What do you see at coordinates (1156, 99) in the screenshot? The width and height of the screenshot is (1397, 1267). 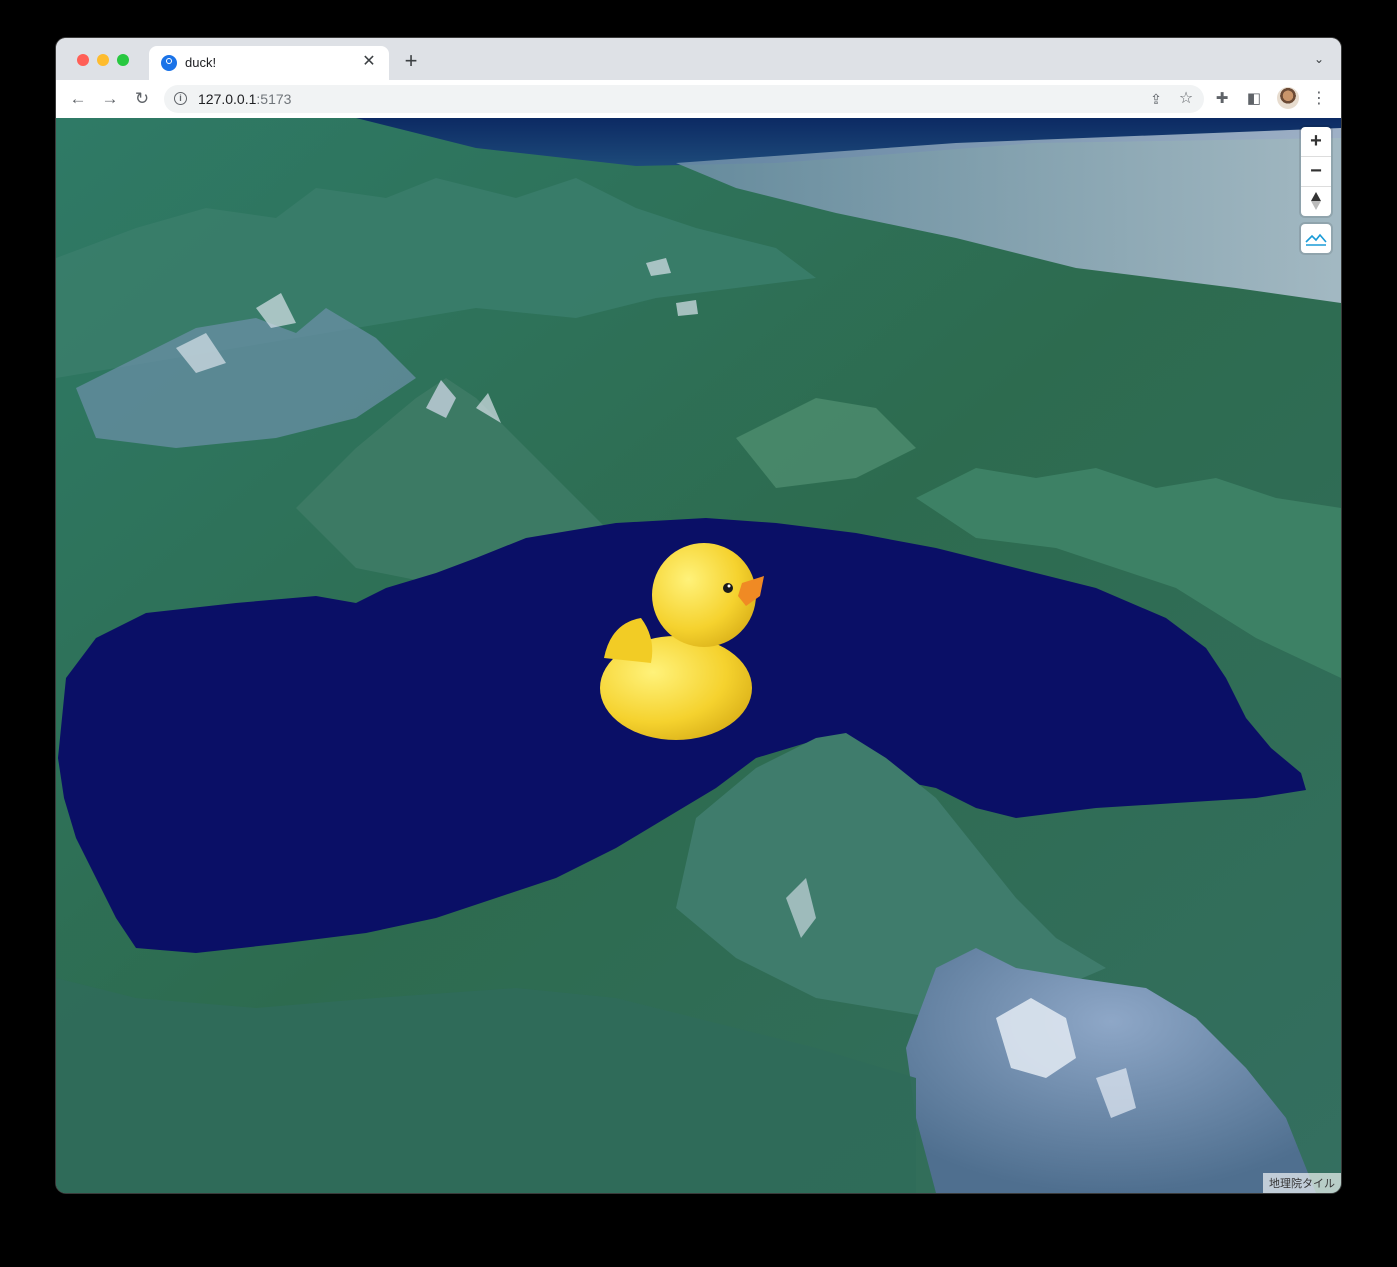 I see `share-icon: ⇪` at bounding box center [1156, 99].